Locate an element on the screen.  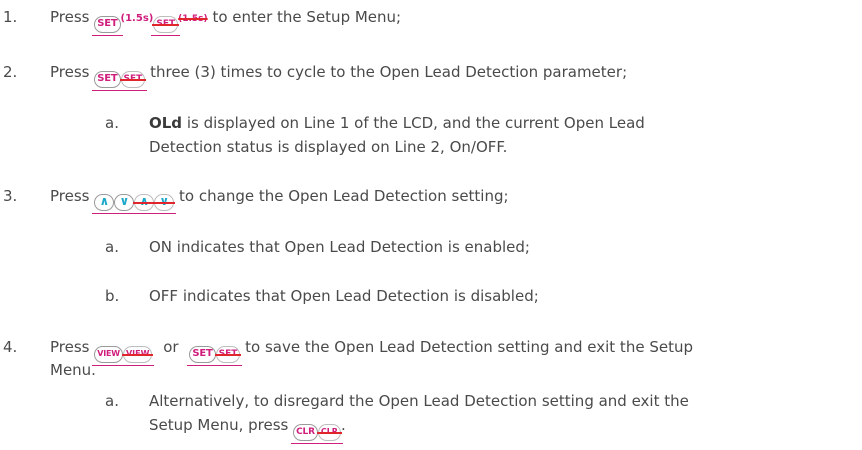
step-1-text: to enter the Setup Menu; is located at coordinates (307, 17).